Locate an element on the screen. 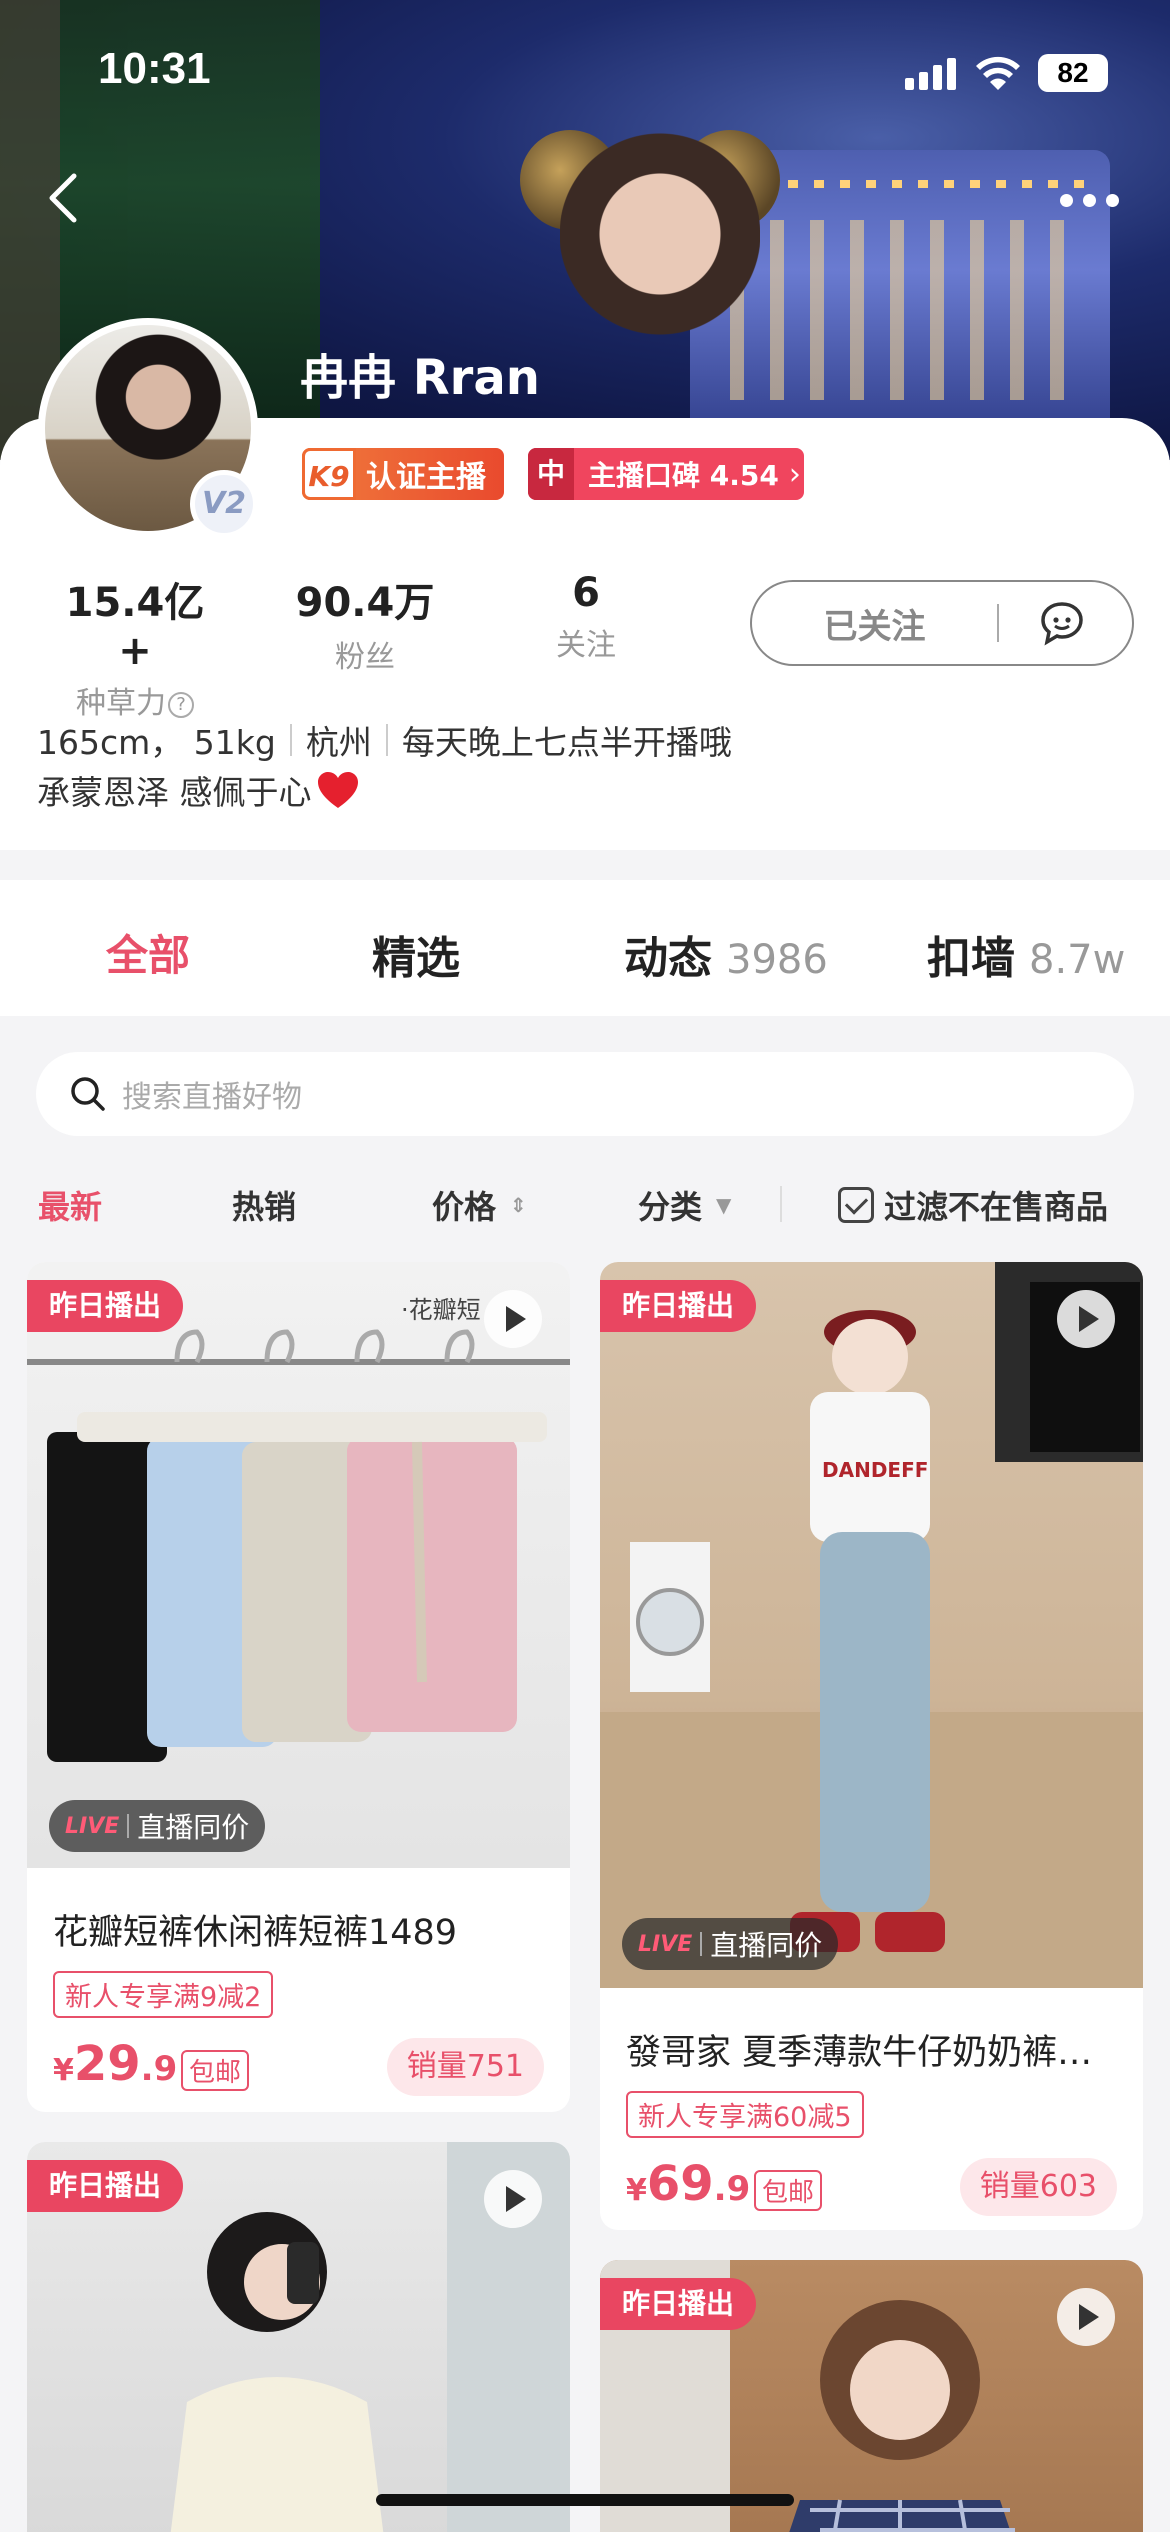 This screenshot has width=1170, height=2532. bio-line-2: 承蒙恩泽 感佩于心 is located at coordinates (198, 790).